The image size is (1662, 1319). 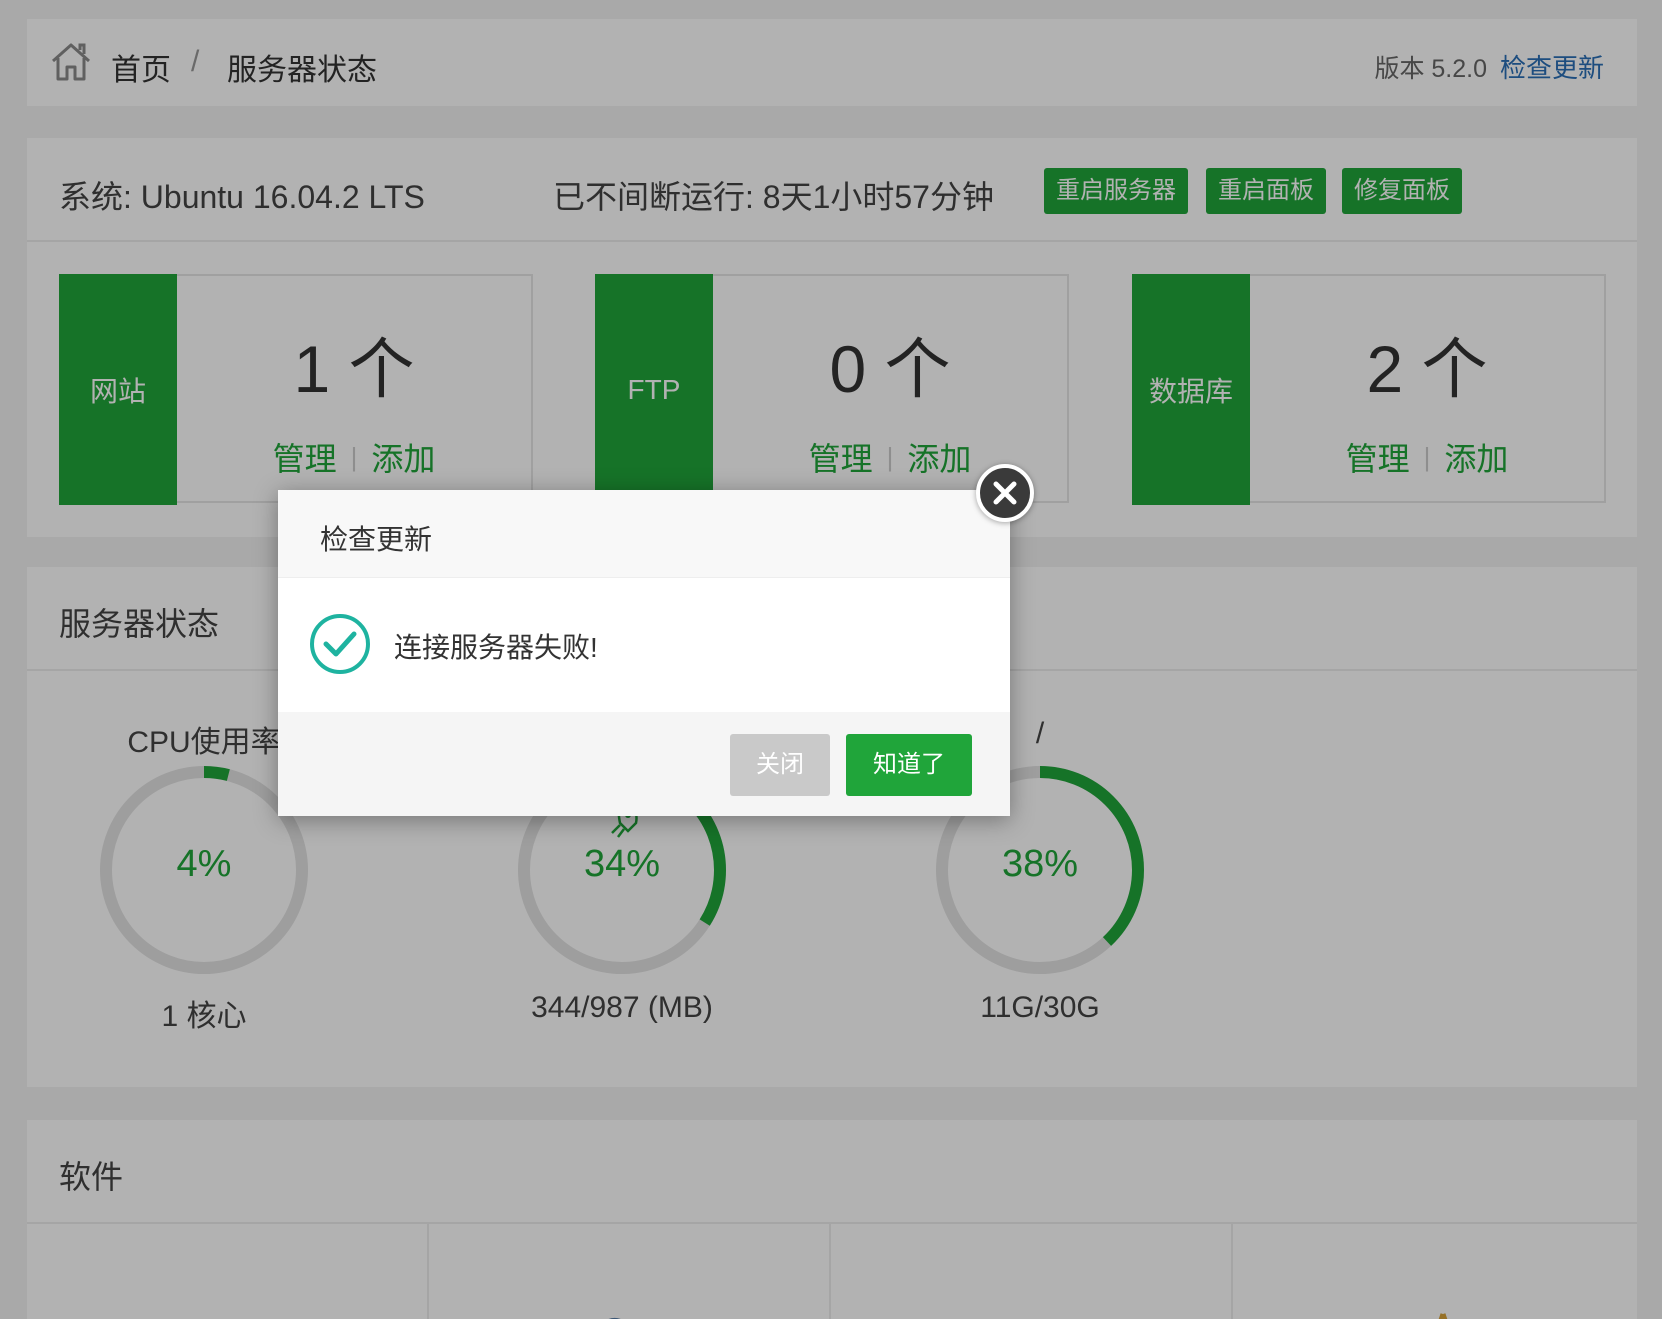 I want to click on dialog-body: 连接服务器失败!, so click(x=644, y=640).